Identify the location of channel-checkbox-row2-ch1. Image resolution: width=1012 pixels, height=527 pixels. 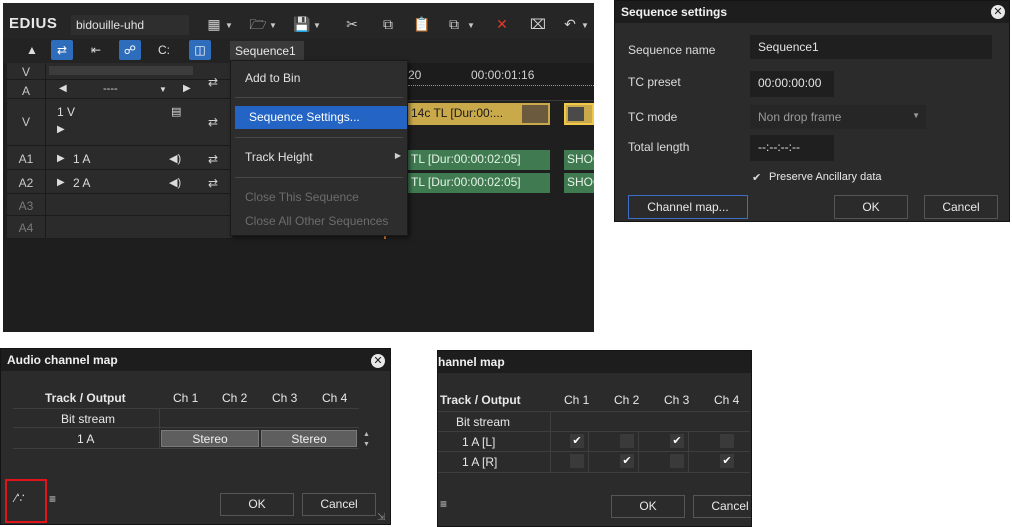
(577, 461).